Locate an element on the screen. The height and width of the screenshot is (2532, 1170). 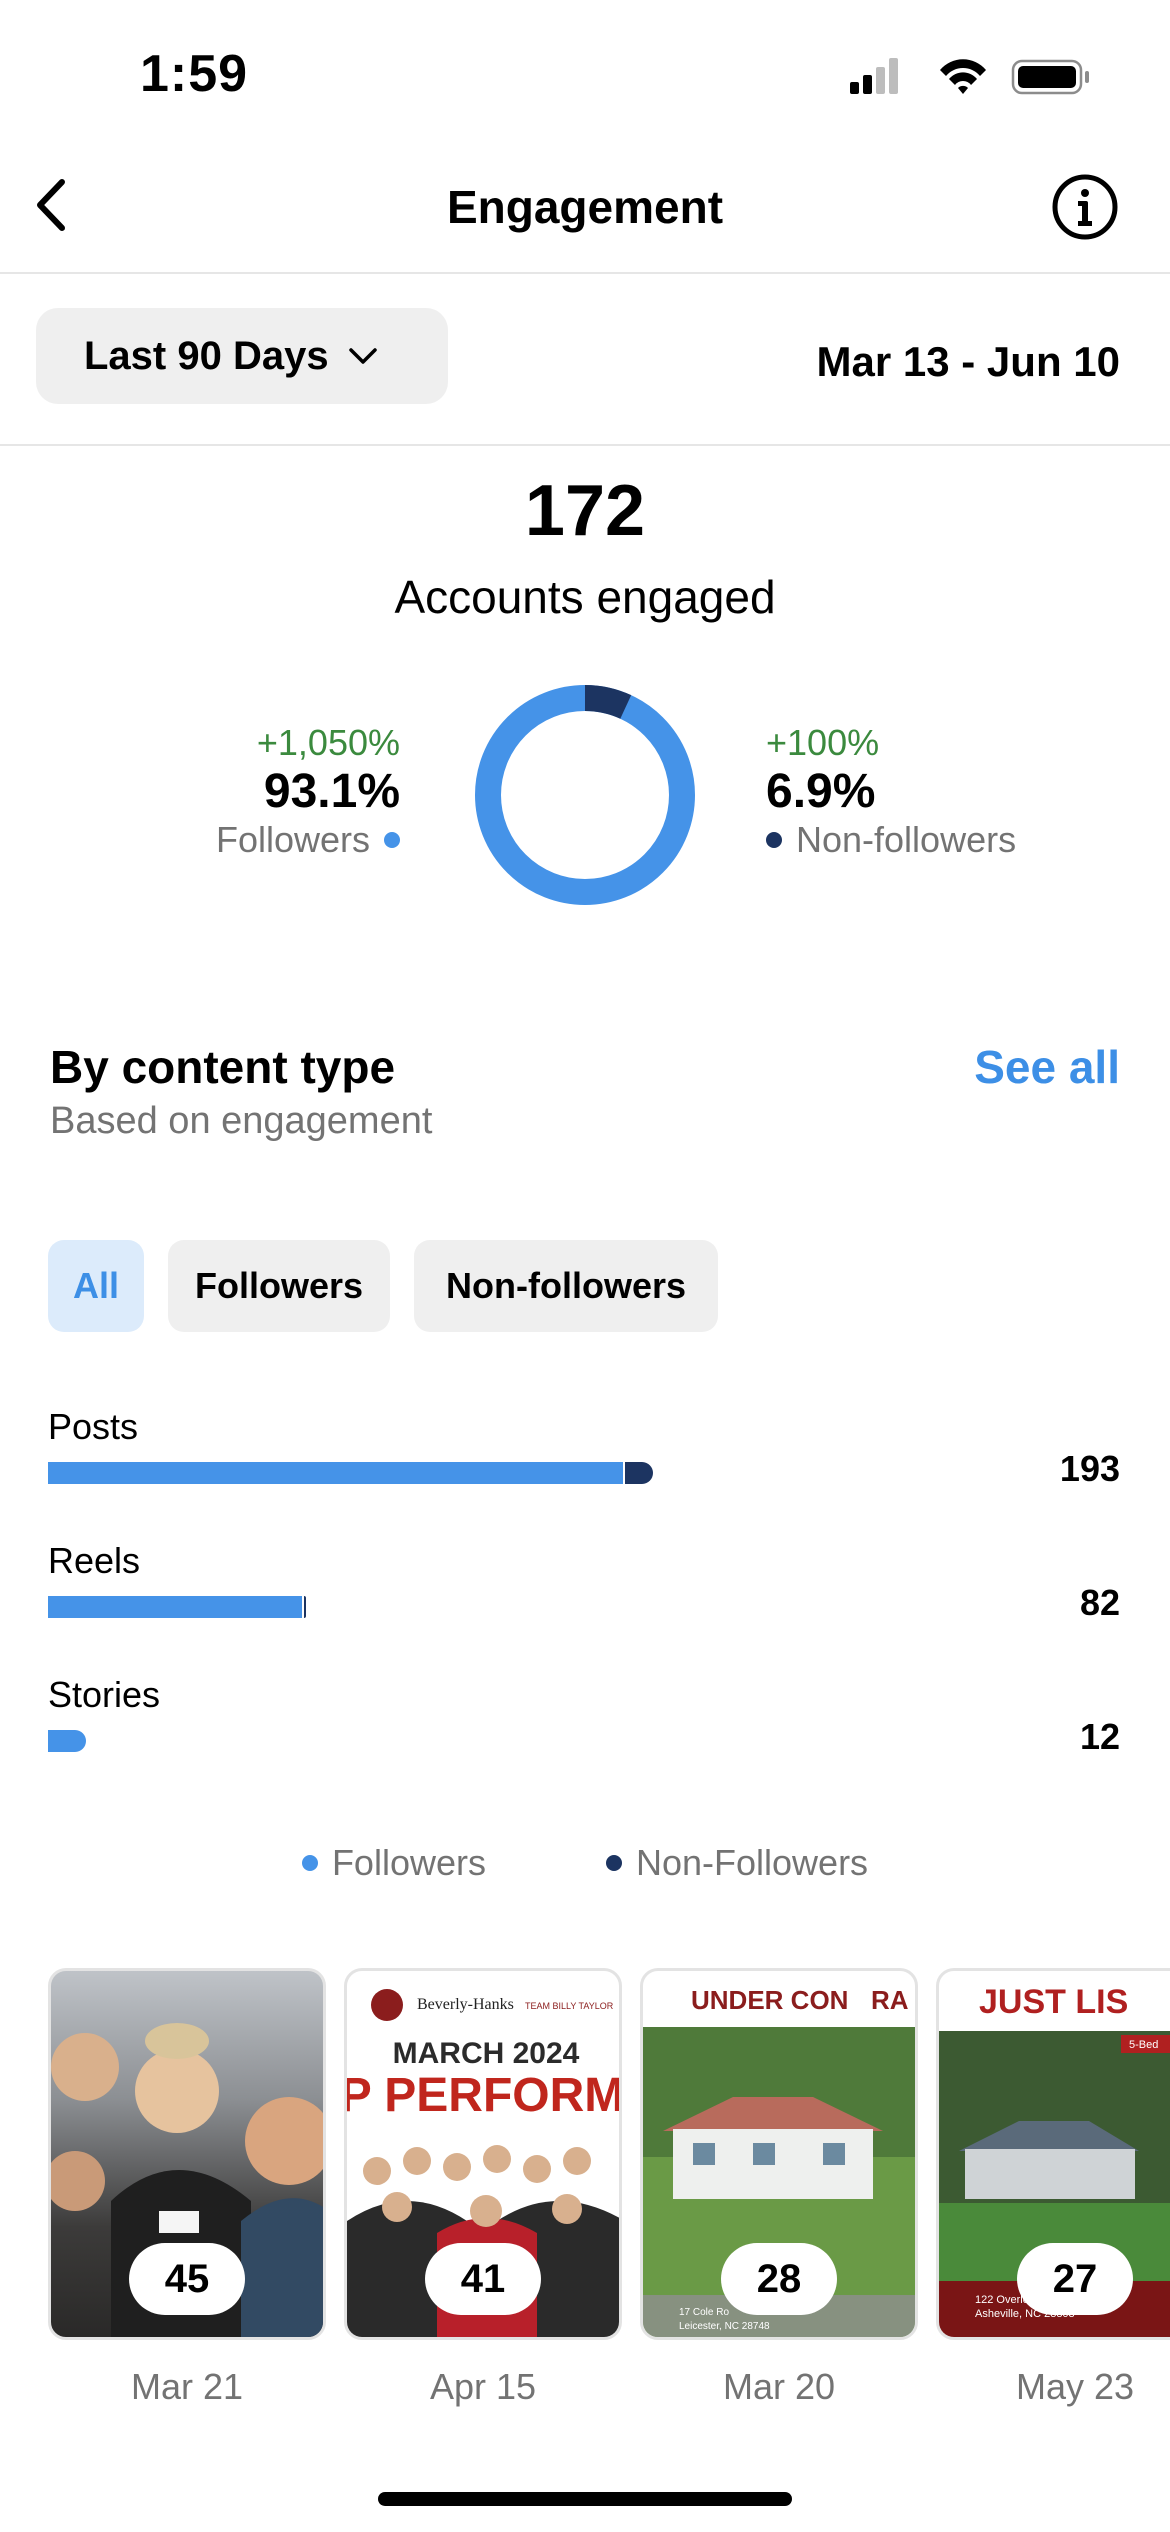
bar-label-posts: Posts is located at coordinates (93, 1426).